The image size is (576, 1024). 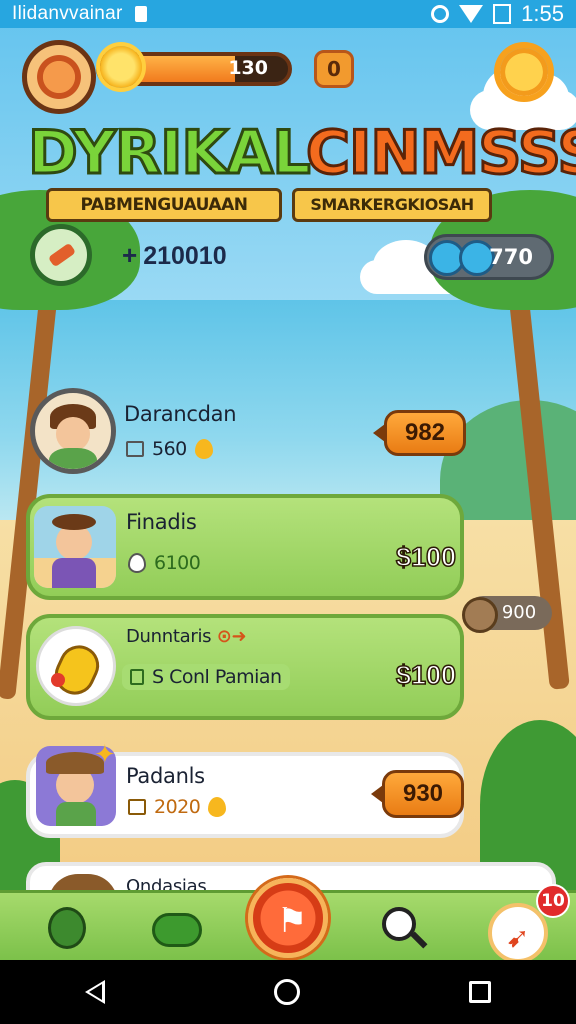 I want to click on item-sub: S Conl Pamian, so click(x=206, y=677).